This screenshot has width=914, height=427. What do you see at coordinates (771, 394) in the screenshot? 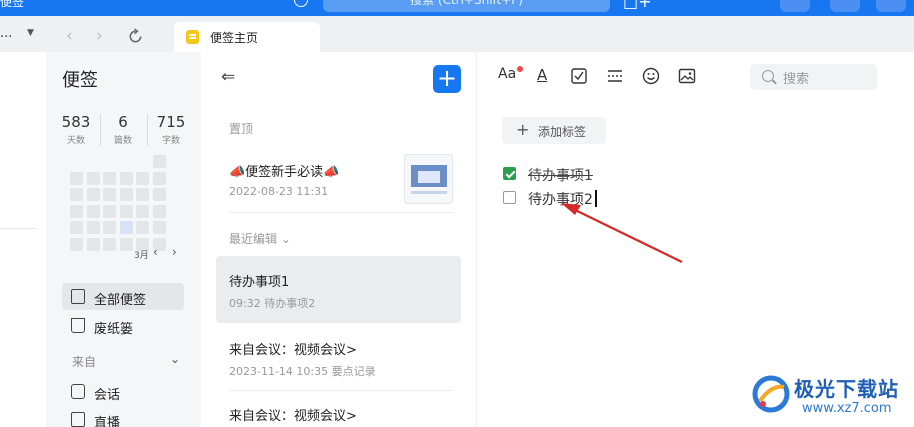
I see `watermark-logo-icon` at bounding box center [771, 394].